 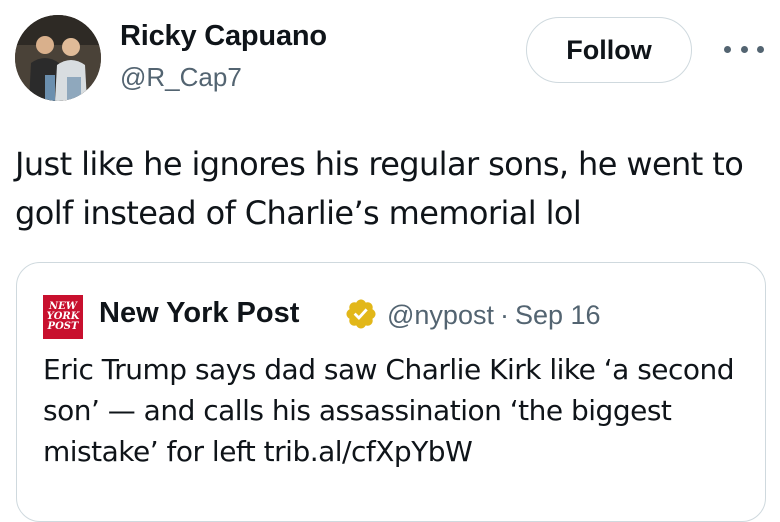 What do you see at coordinates (223, 36) in the screenshot?
I see `author-name: Ricky Capuano` at bounding box center [223, 36].